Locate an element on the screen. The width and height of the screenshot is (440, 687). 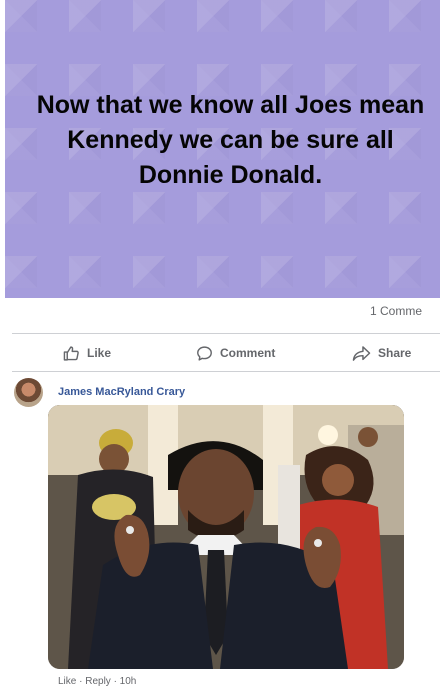
avatar is located at coordinates (28, 392).